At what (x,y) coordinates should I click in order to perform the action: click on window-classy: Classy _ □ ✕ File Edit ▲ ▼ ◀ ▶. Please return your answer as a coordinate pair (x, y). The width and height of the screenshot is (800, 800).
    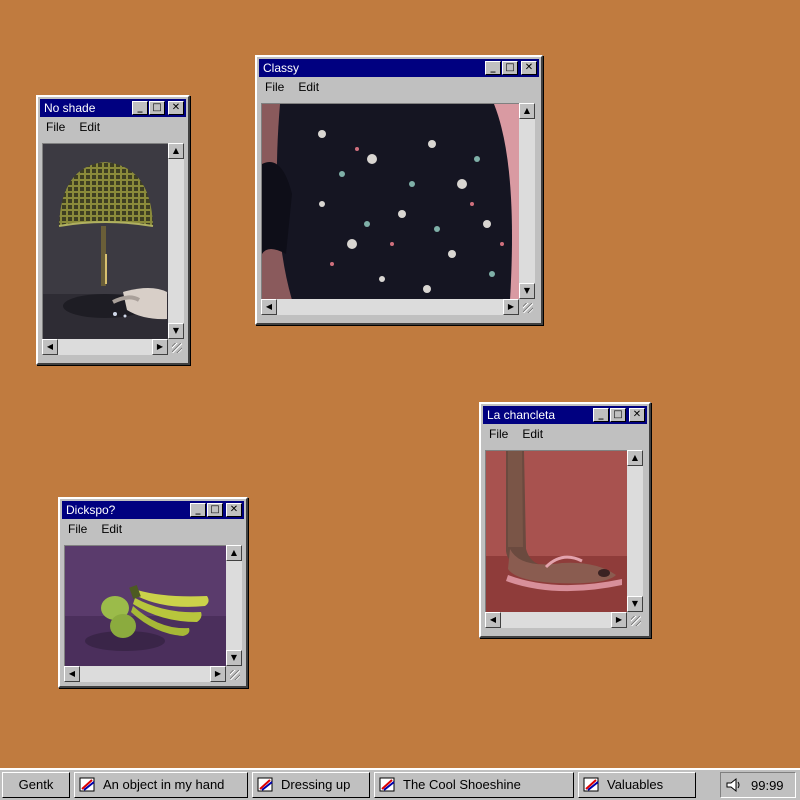
    Looking at the image, I should click on (399, 190).